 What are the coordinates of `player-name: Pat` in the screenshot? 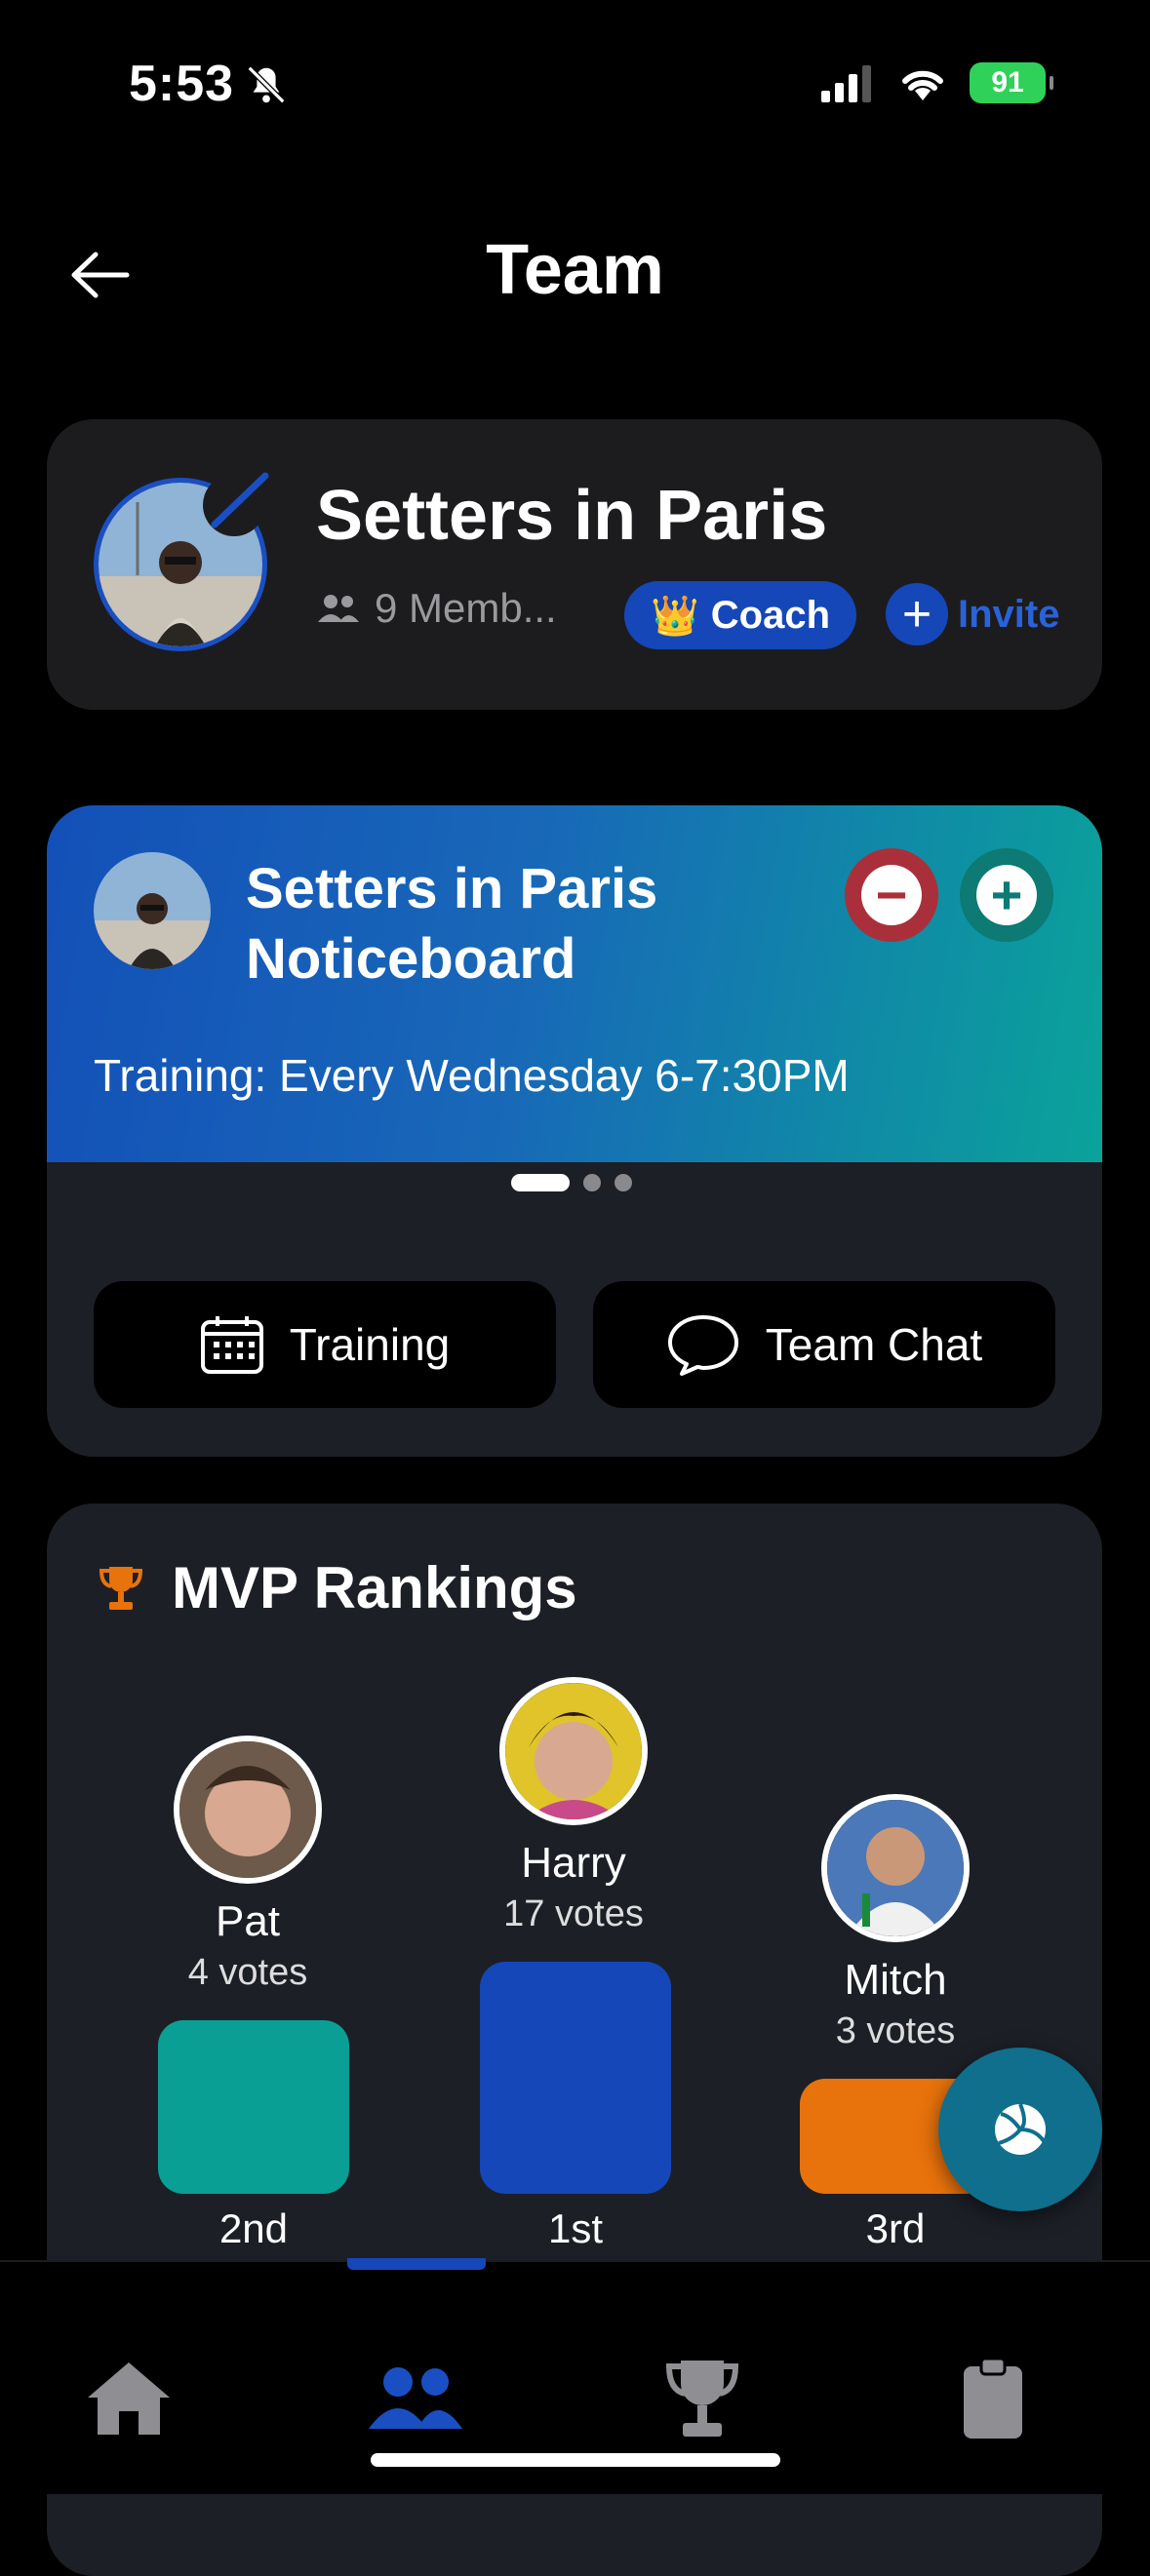 It's located at (248, 1921).